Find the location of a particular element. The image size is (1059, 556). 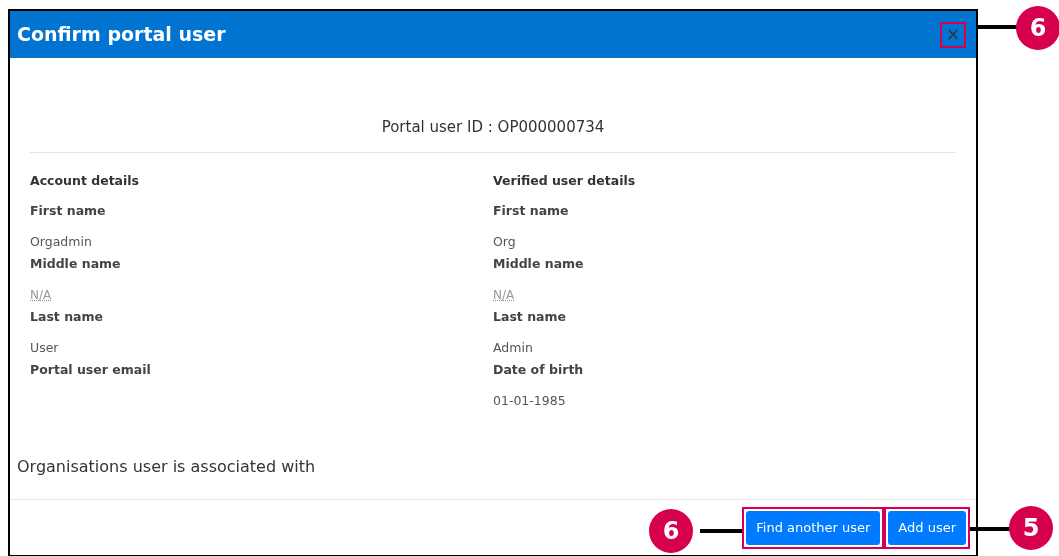

dialog-button: Add user is located at coordinates (927, 527).